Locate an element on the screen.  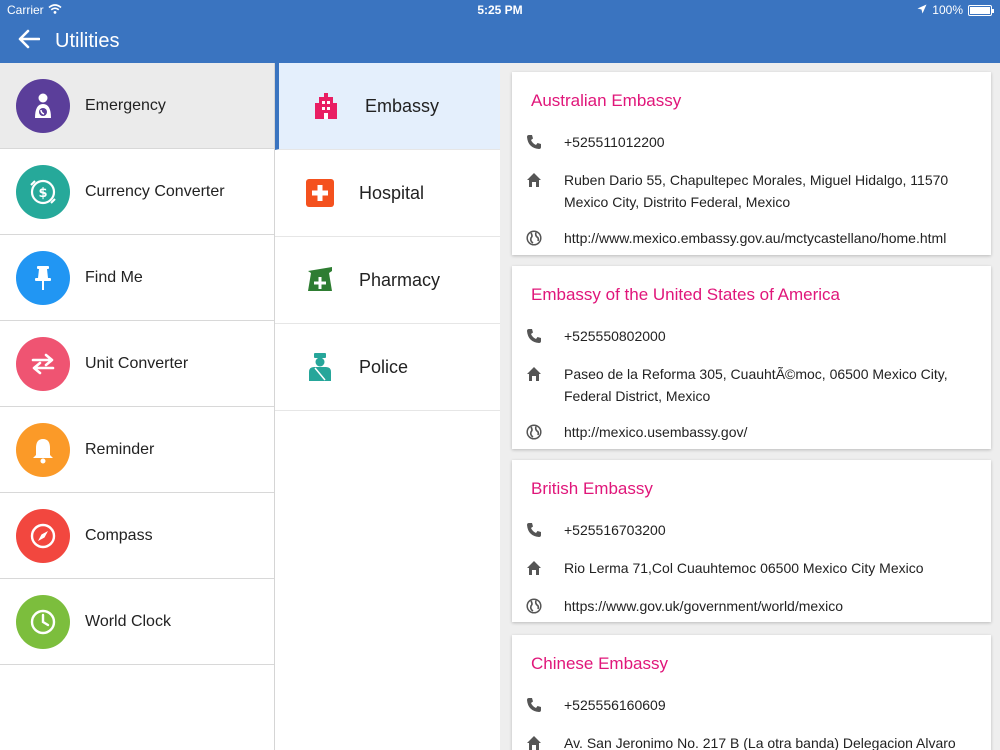
currency-icon: $ is located at coordinates (43, 191).